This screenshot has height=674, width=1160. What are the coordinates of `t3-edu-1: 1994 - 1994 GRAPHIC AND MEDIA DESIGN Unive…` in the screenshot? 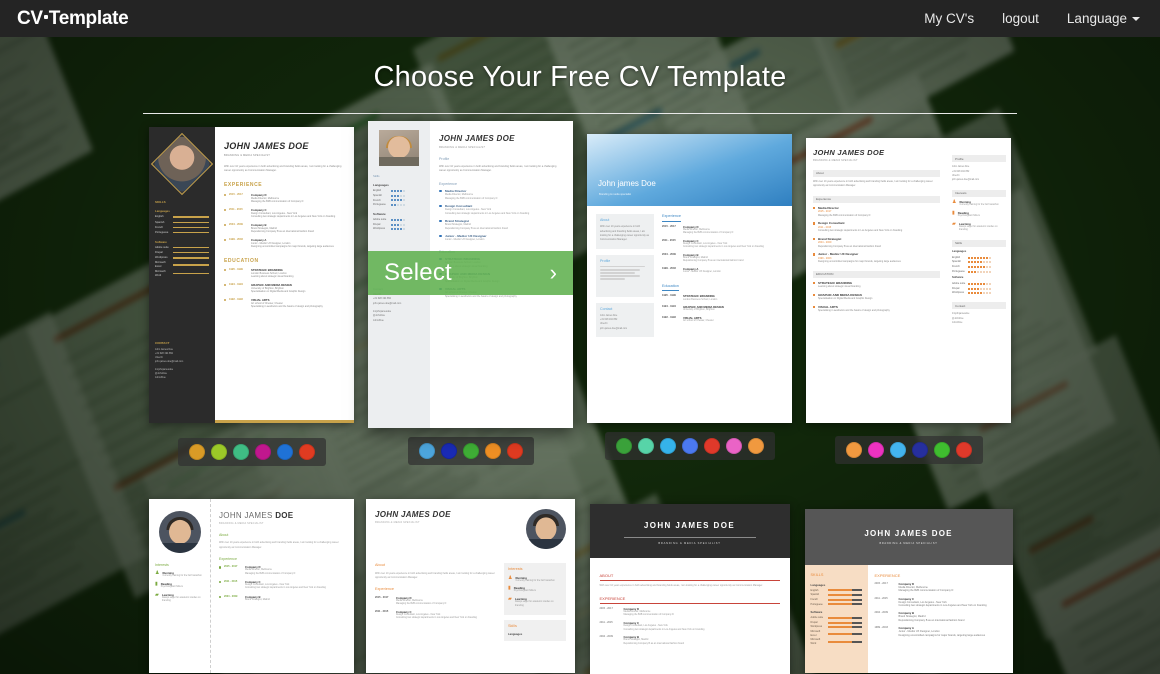 It's located at (693, 308).